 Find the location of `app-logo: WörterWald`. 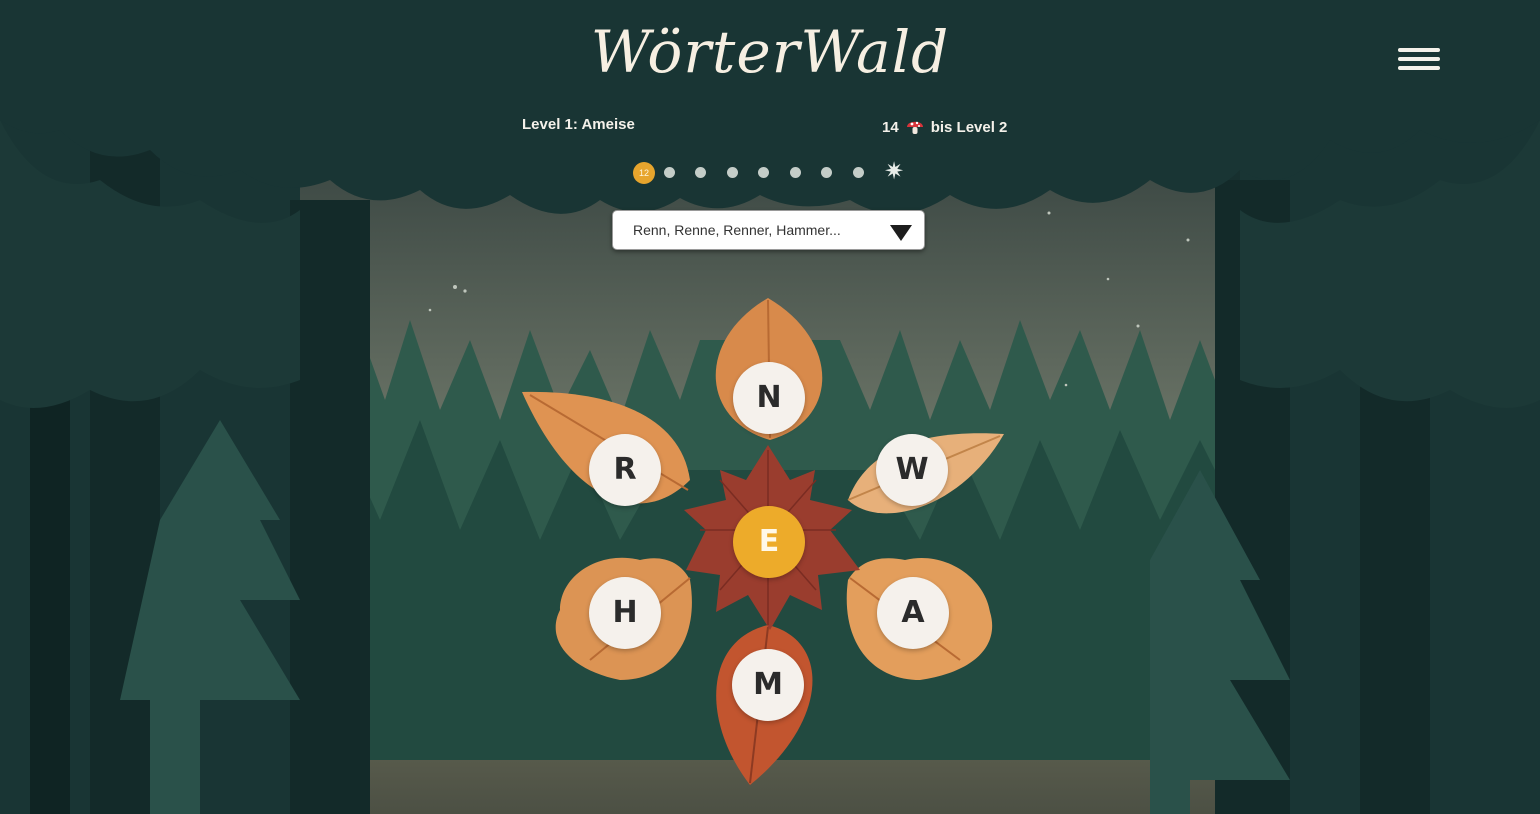

app-logo: WörterWald is located at coordinates (770, 52).